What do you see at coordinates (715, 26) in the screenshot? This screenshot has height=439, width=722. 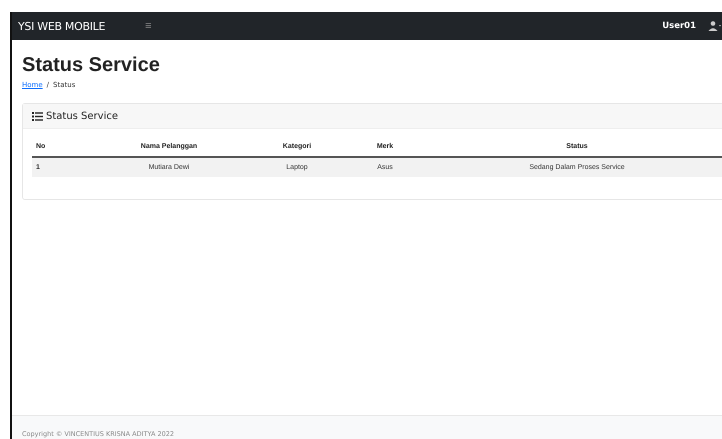 I see `user-icon` at bounding box center [715, 26].